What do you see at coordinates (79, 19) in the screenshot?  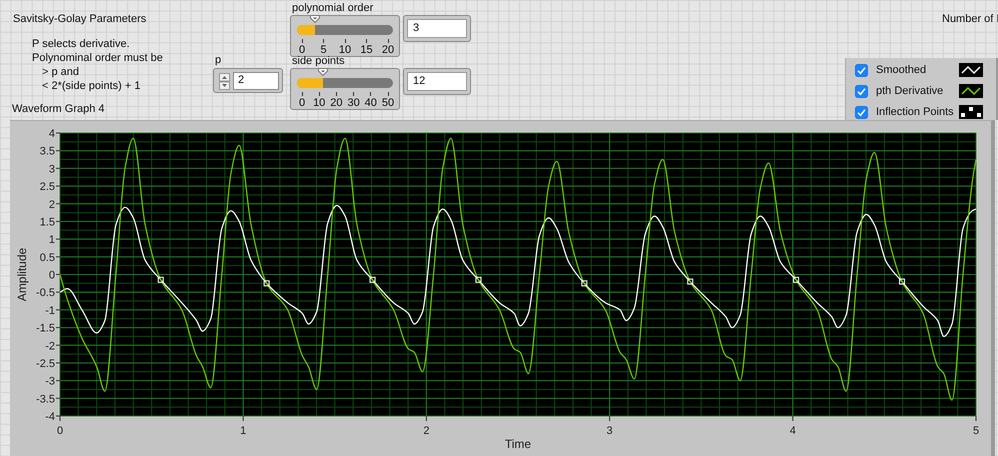 I see `section-title: Savitsky-Golay Parameters` at bounding box center [79, 19].